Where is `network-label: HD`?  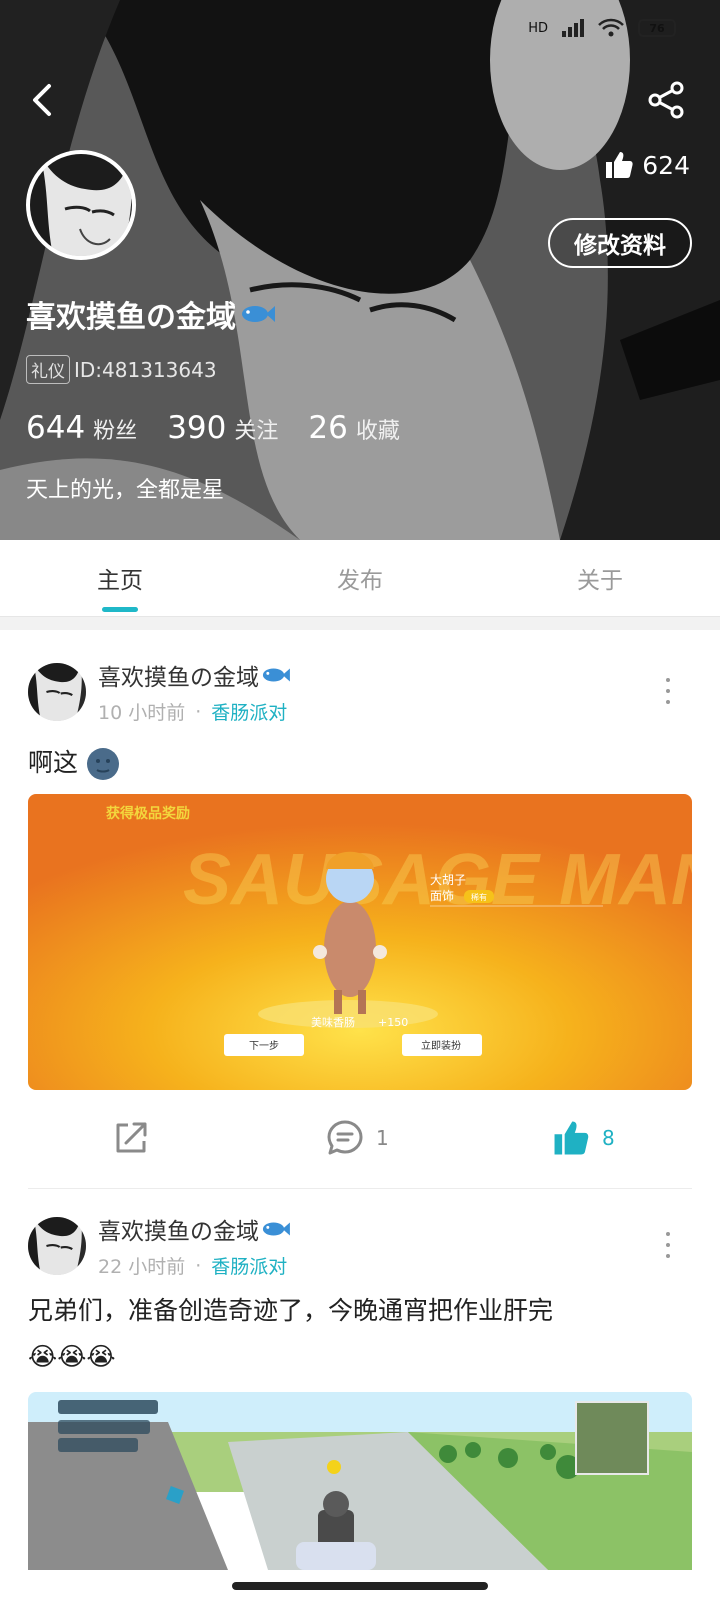 network-label: HD is located at coordinates (538, 28).